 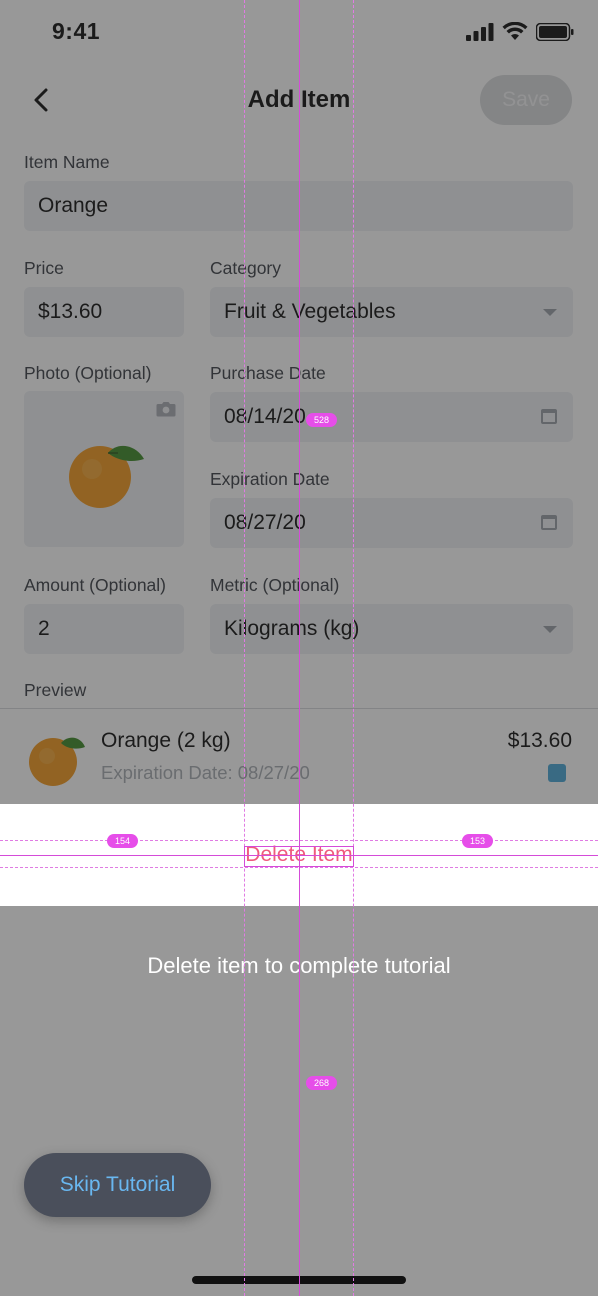 I want to click on guide-measure-top: 528, so click(x=322, y=420).